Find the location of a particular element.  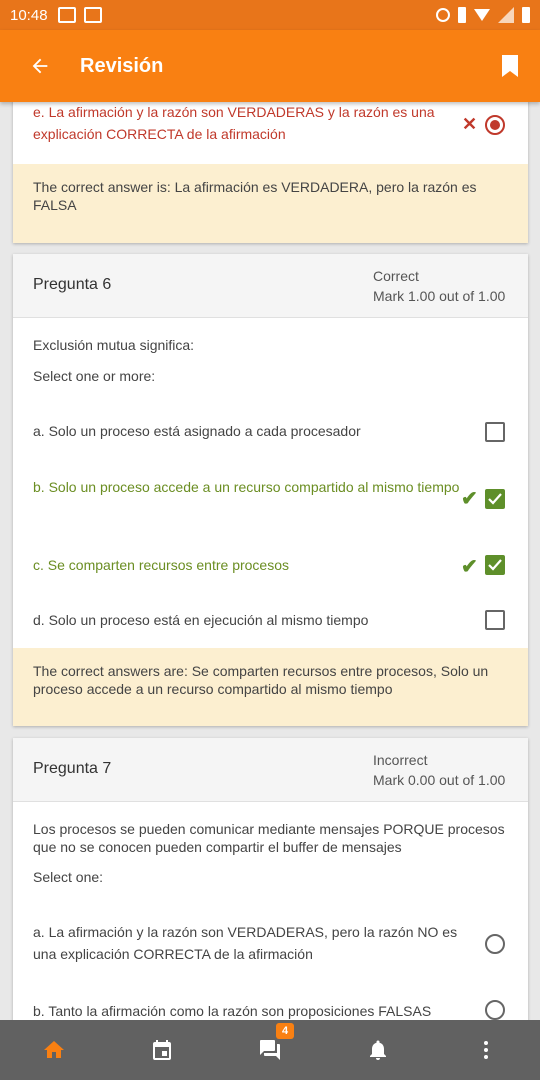

bookmark-button is located at coordinates (510, 66).